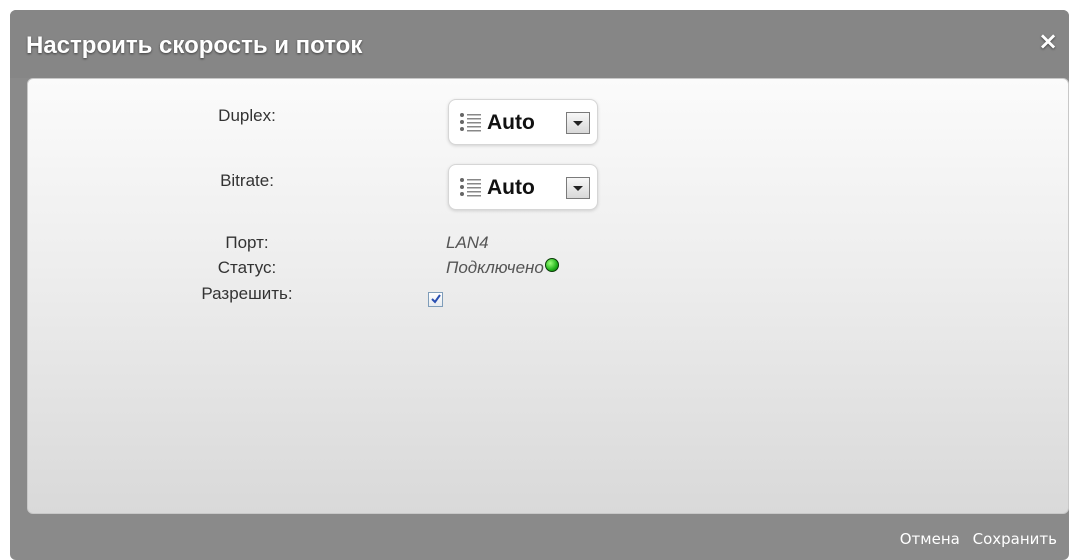  I want to click on bitrate-value: Auto, so click(511, 187).